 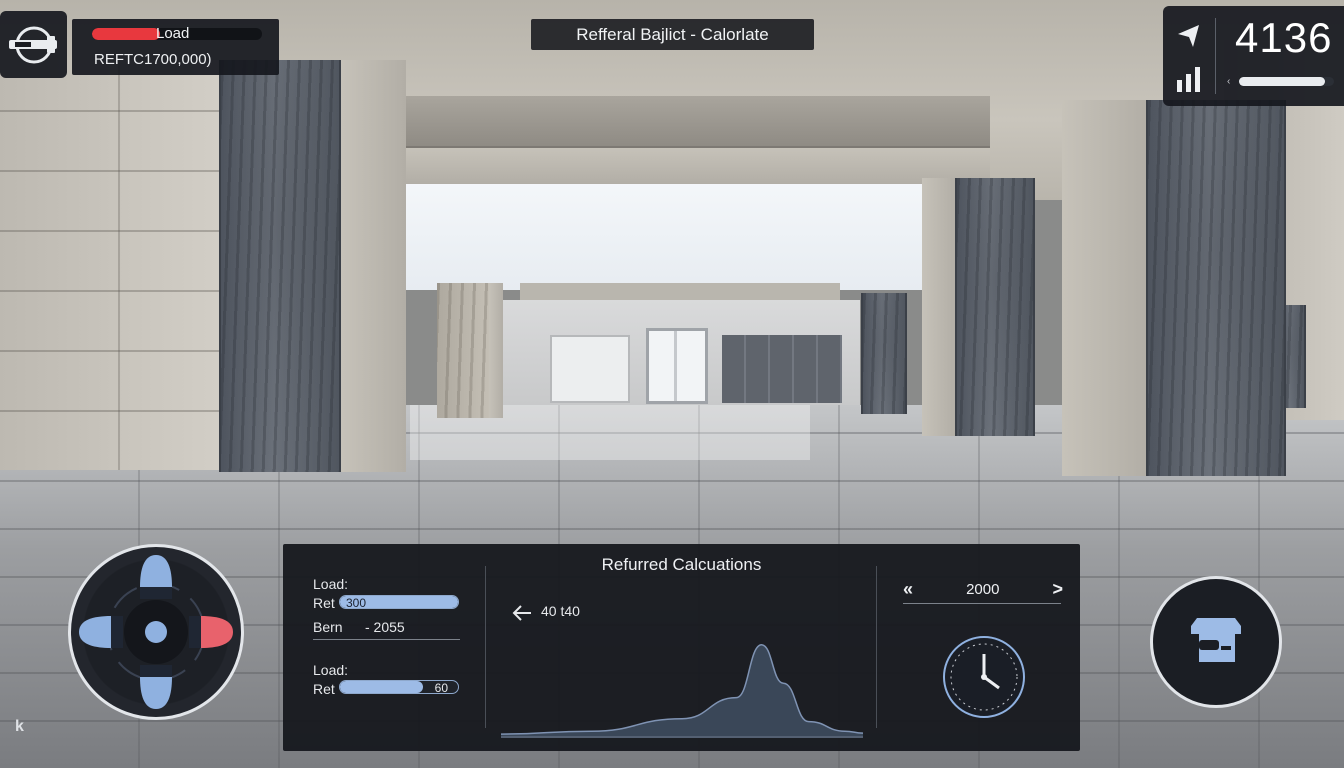 I want to click on row-divider, so click(x=386, y=639).